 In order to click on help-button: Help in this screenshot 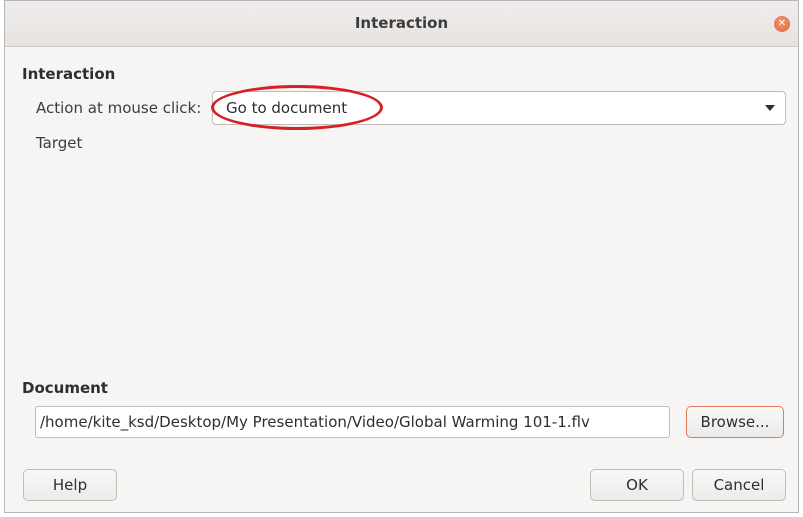, I will do `click(70, 485)`.